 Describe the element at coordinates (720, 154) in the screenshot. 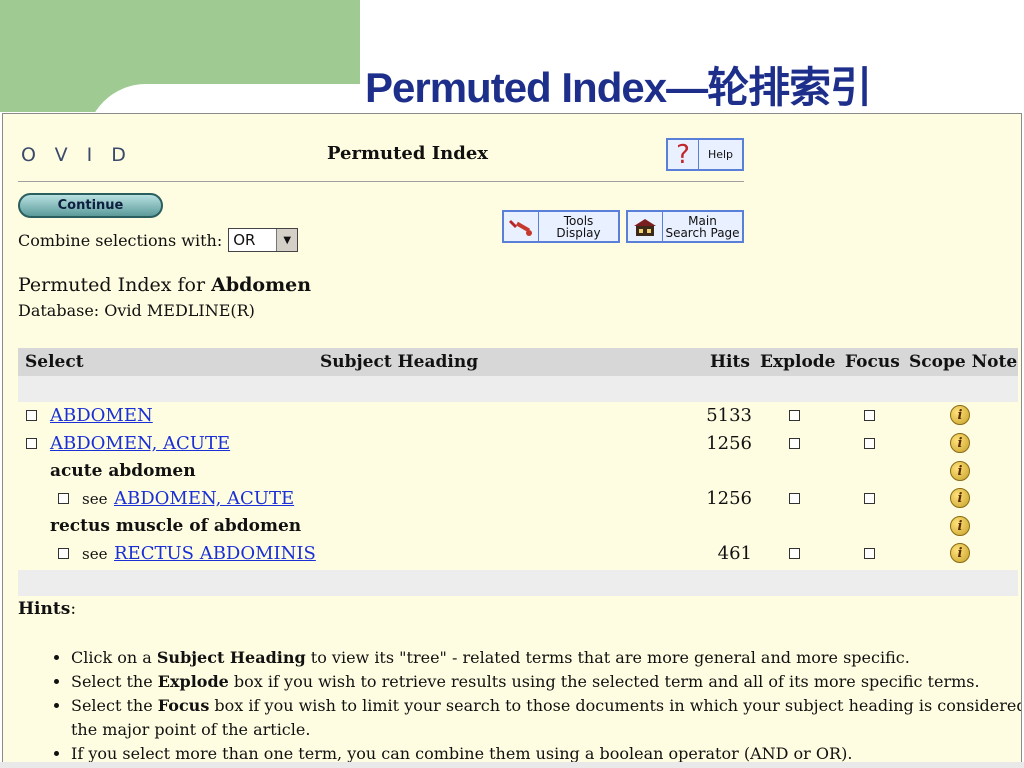

I see `help-label: Help` at that location.